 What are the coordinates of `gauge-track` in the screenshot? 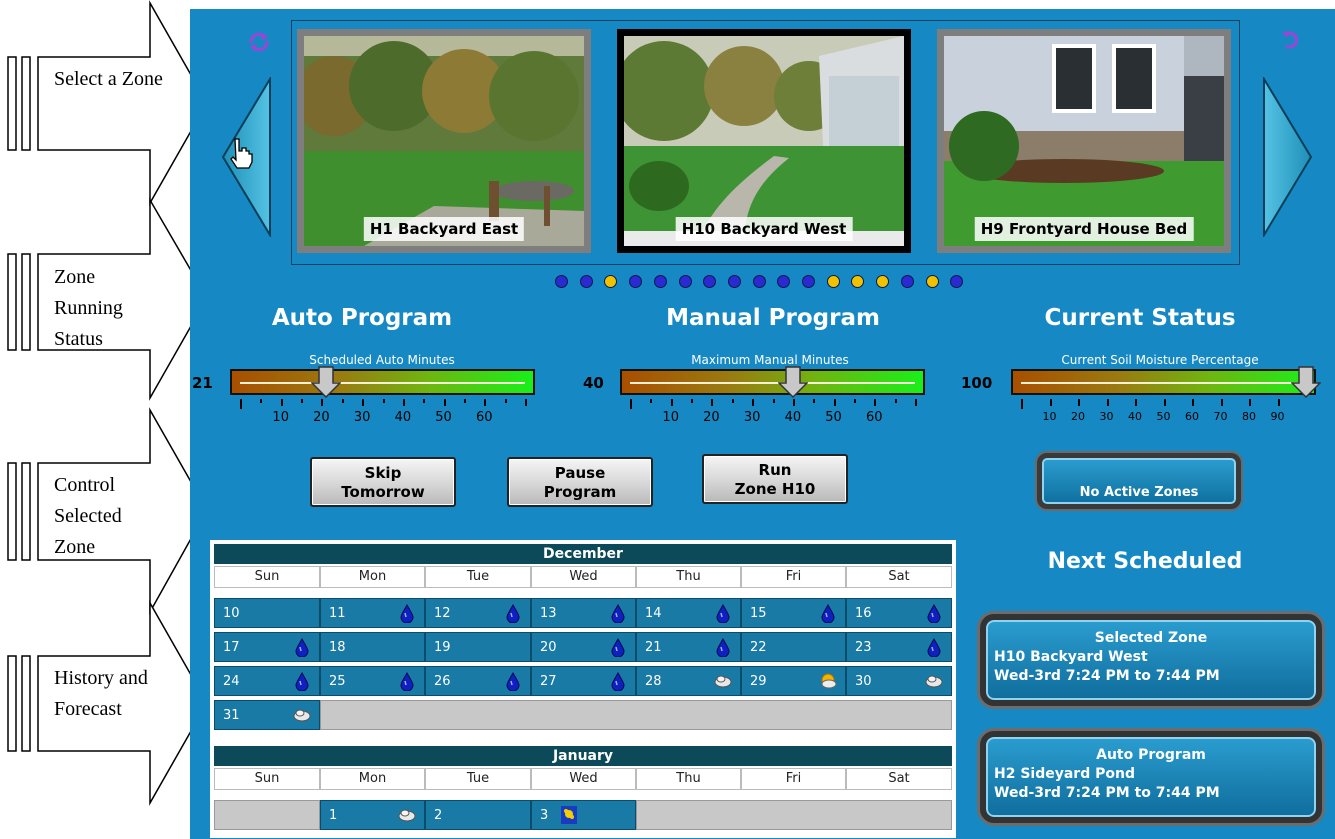 It's located at (772, 382).